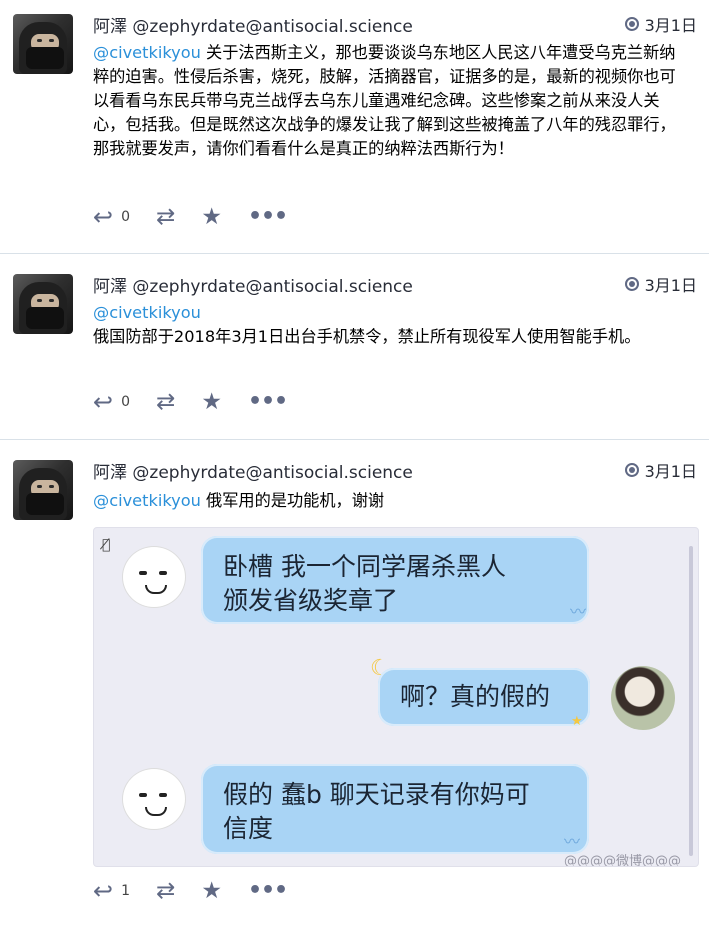 The image size is (709, 925). What do you see at coordinates (475, 696) in the screenshot?
I see `chat-bubble-2-text: 啊？真的假的` at bounding box center [475, 696].